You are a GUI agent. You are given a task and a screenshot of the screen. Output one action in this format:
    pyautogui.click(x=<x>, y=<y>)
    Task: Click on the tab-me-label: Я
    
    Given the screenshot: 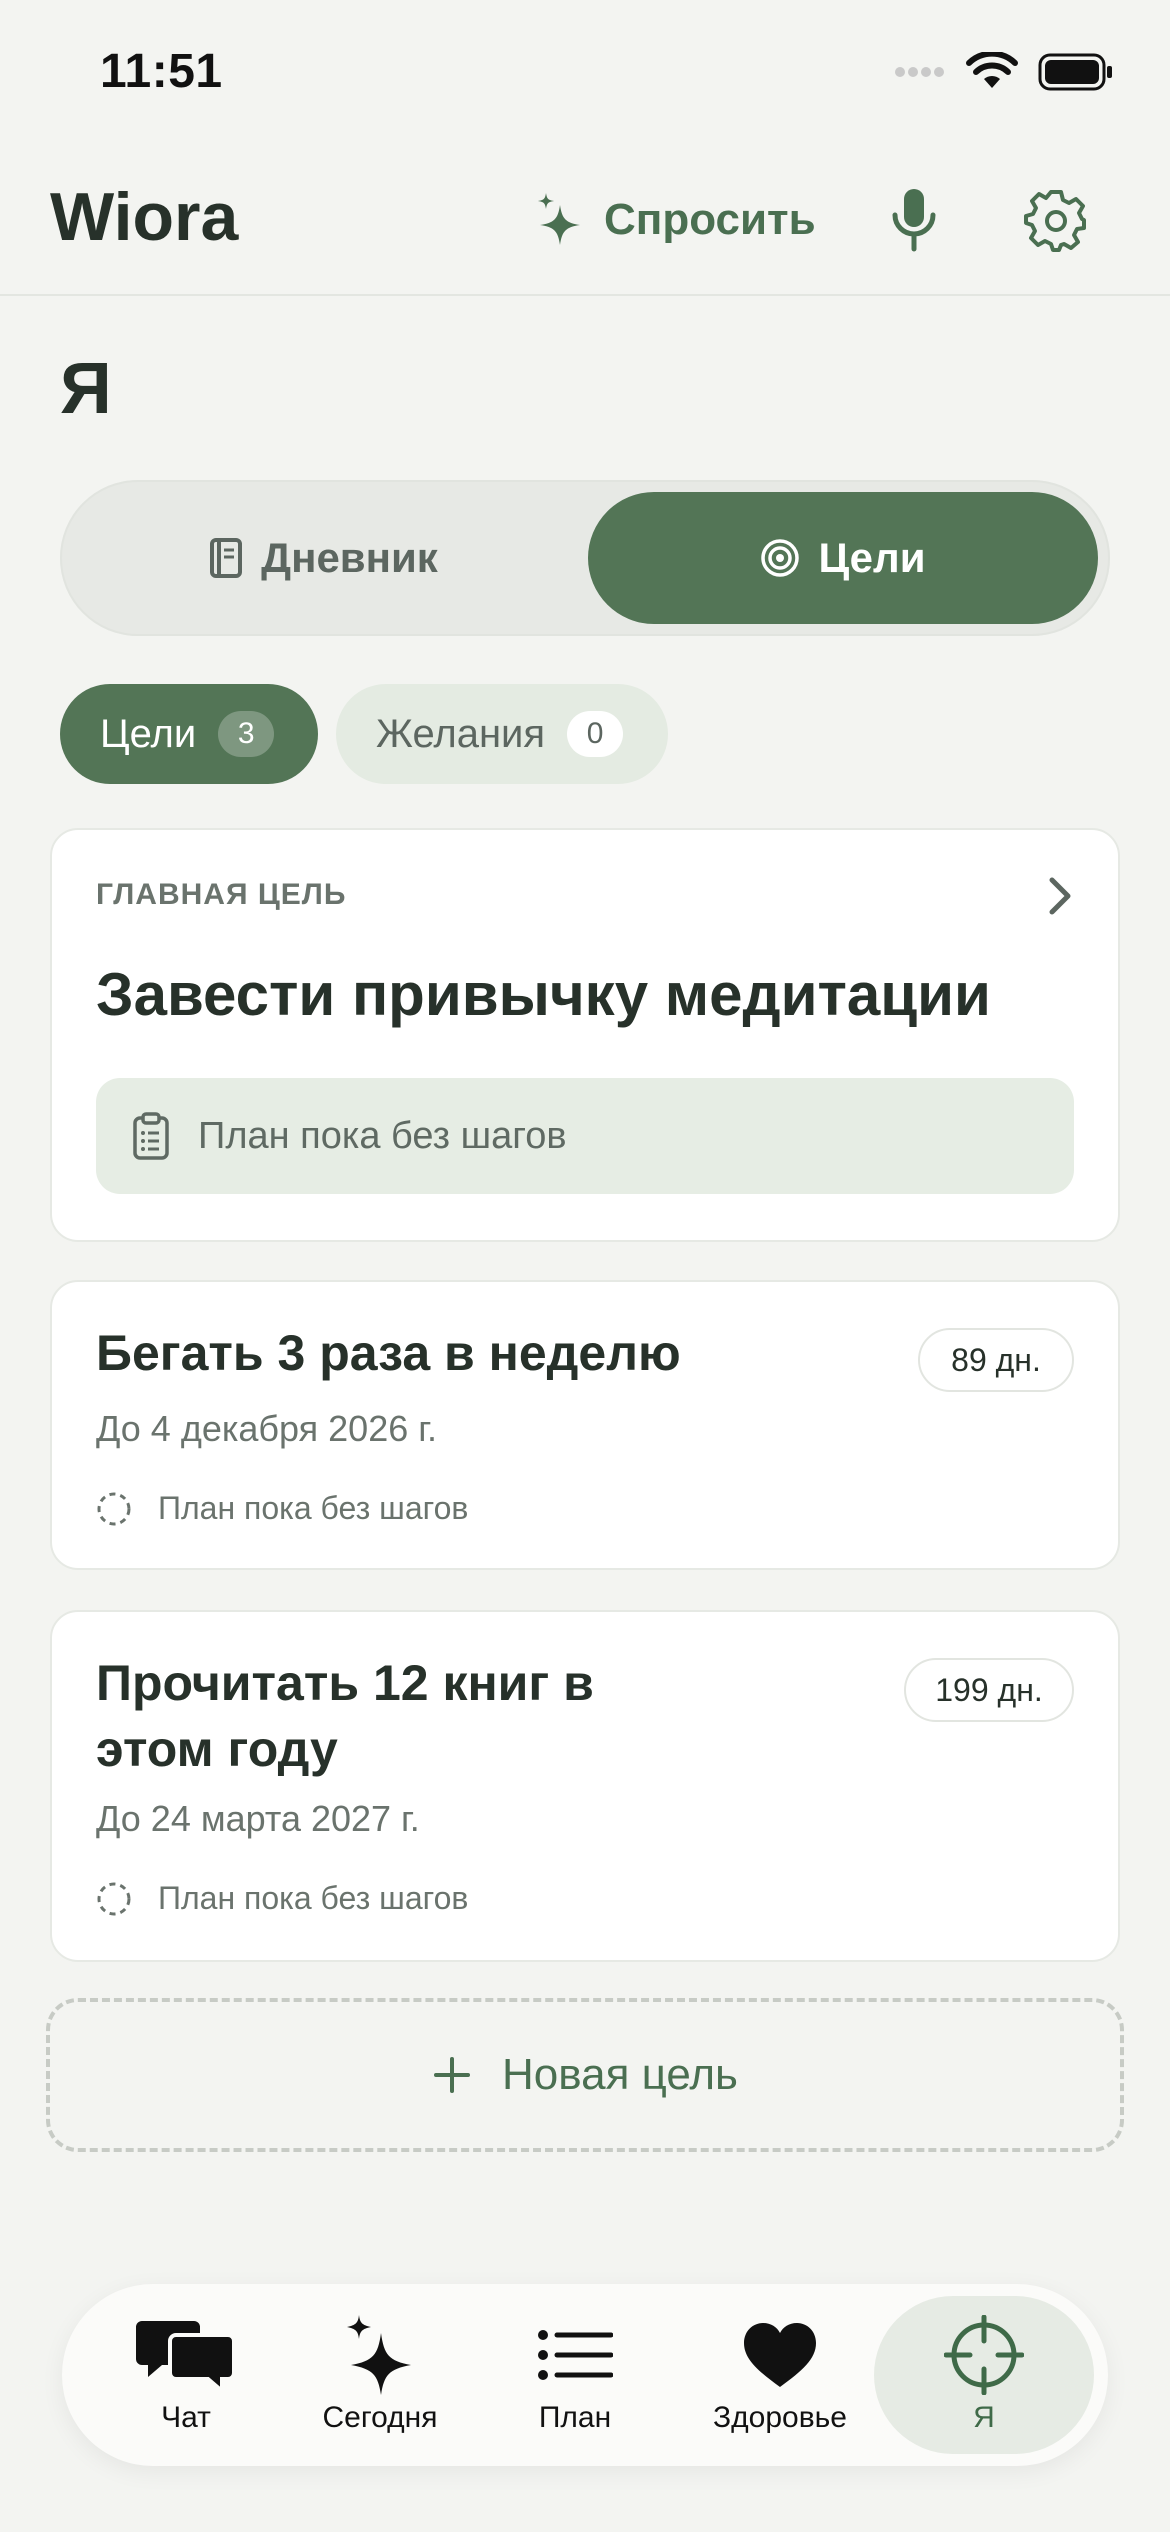 What is the action you would take?
    pyautogui.click(x=984, y=2417)
    